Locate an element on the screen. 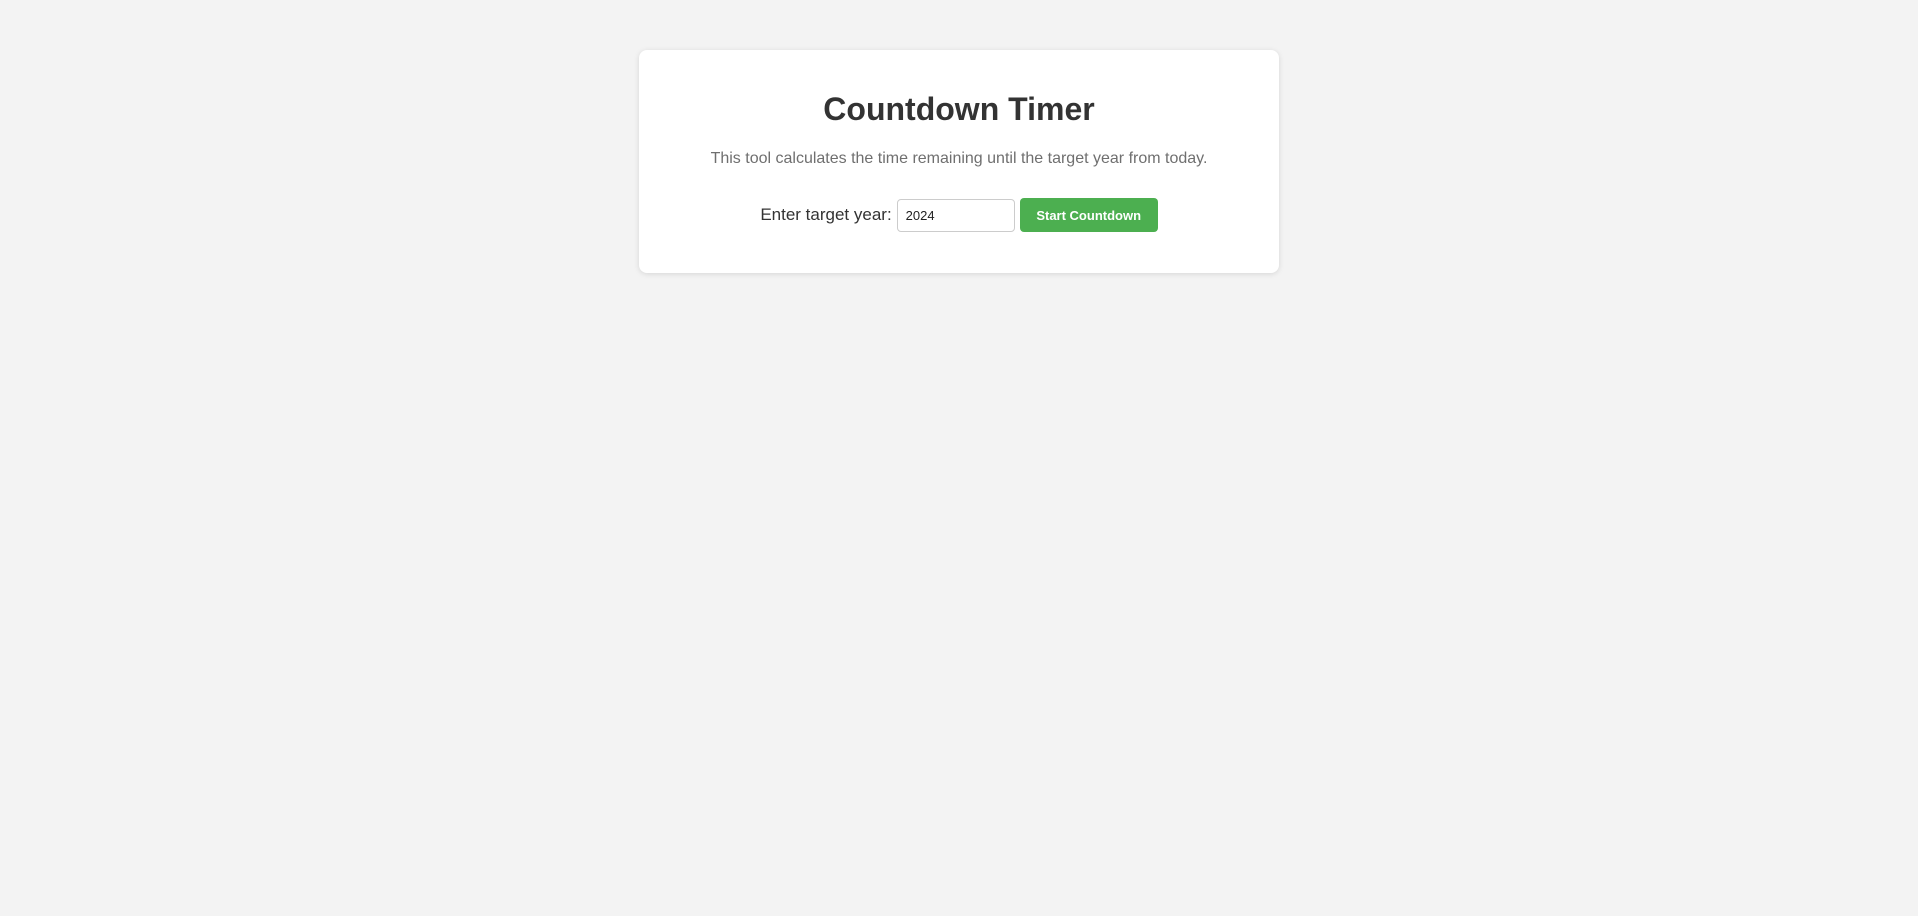 Image resolution: width=1918 pixels, height=916 pixels. target-year-input is located at coordinates (955, 215).